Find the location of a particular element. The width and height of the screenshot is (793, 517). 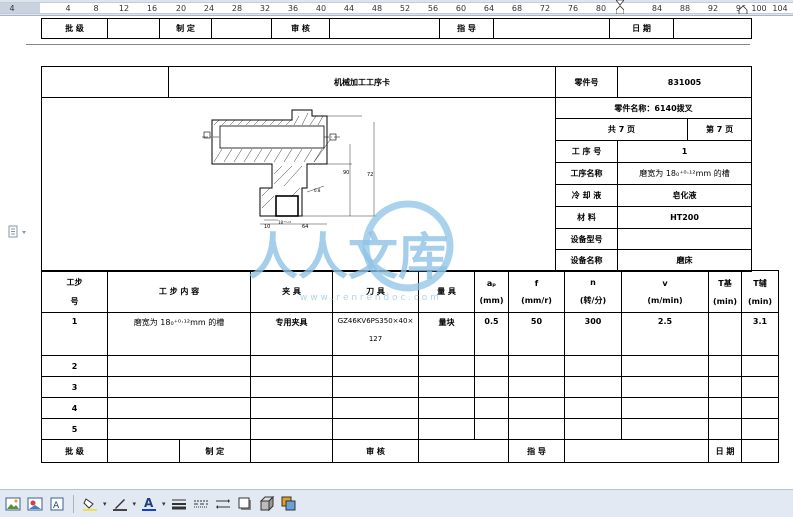

table-row: 2 is located at coordinates (410, 366).